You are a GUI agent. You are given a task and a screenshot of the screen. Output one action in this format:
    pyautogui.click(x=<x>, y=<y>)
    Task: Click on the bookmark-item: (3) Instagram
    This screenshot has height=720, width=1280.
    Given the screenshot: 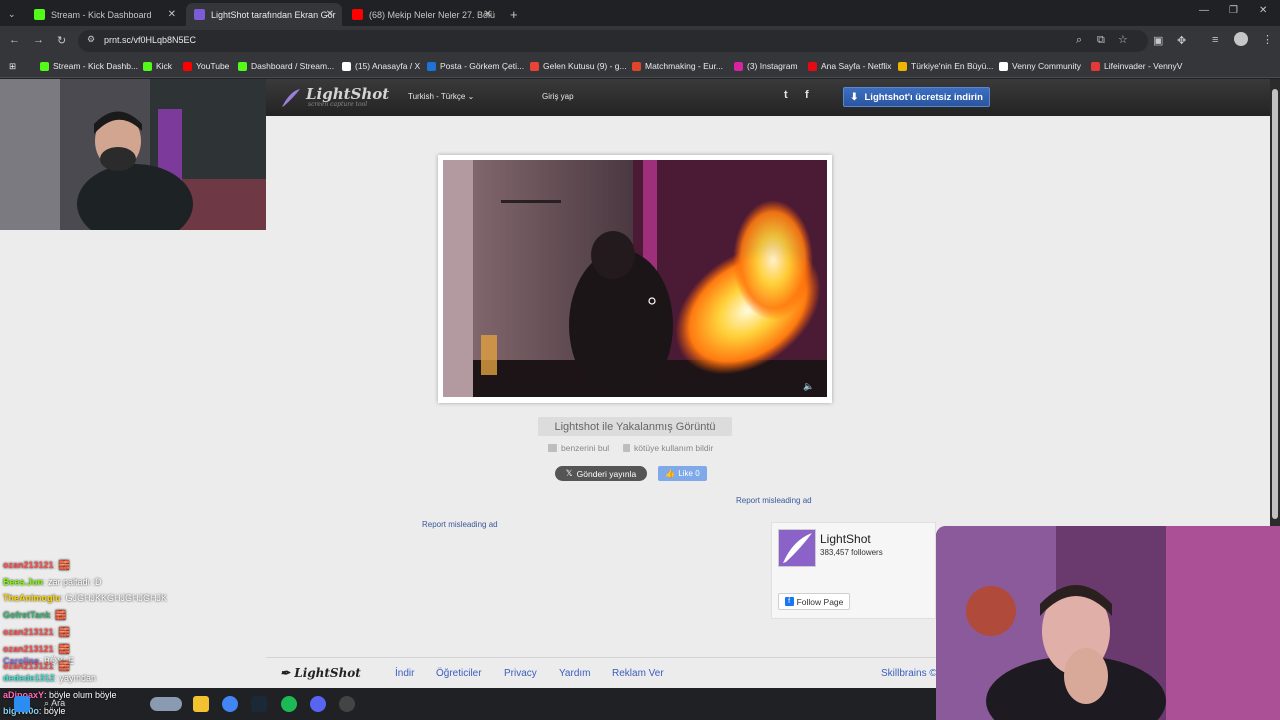 What is the action you would take?
    pyautogui.click(x=766, y=66)
    